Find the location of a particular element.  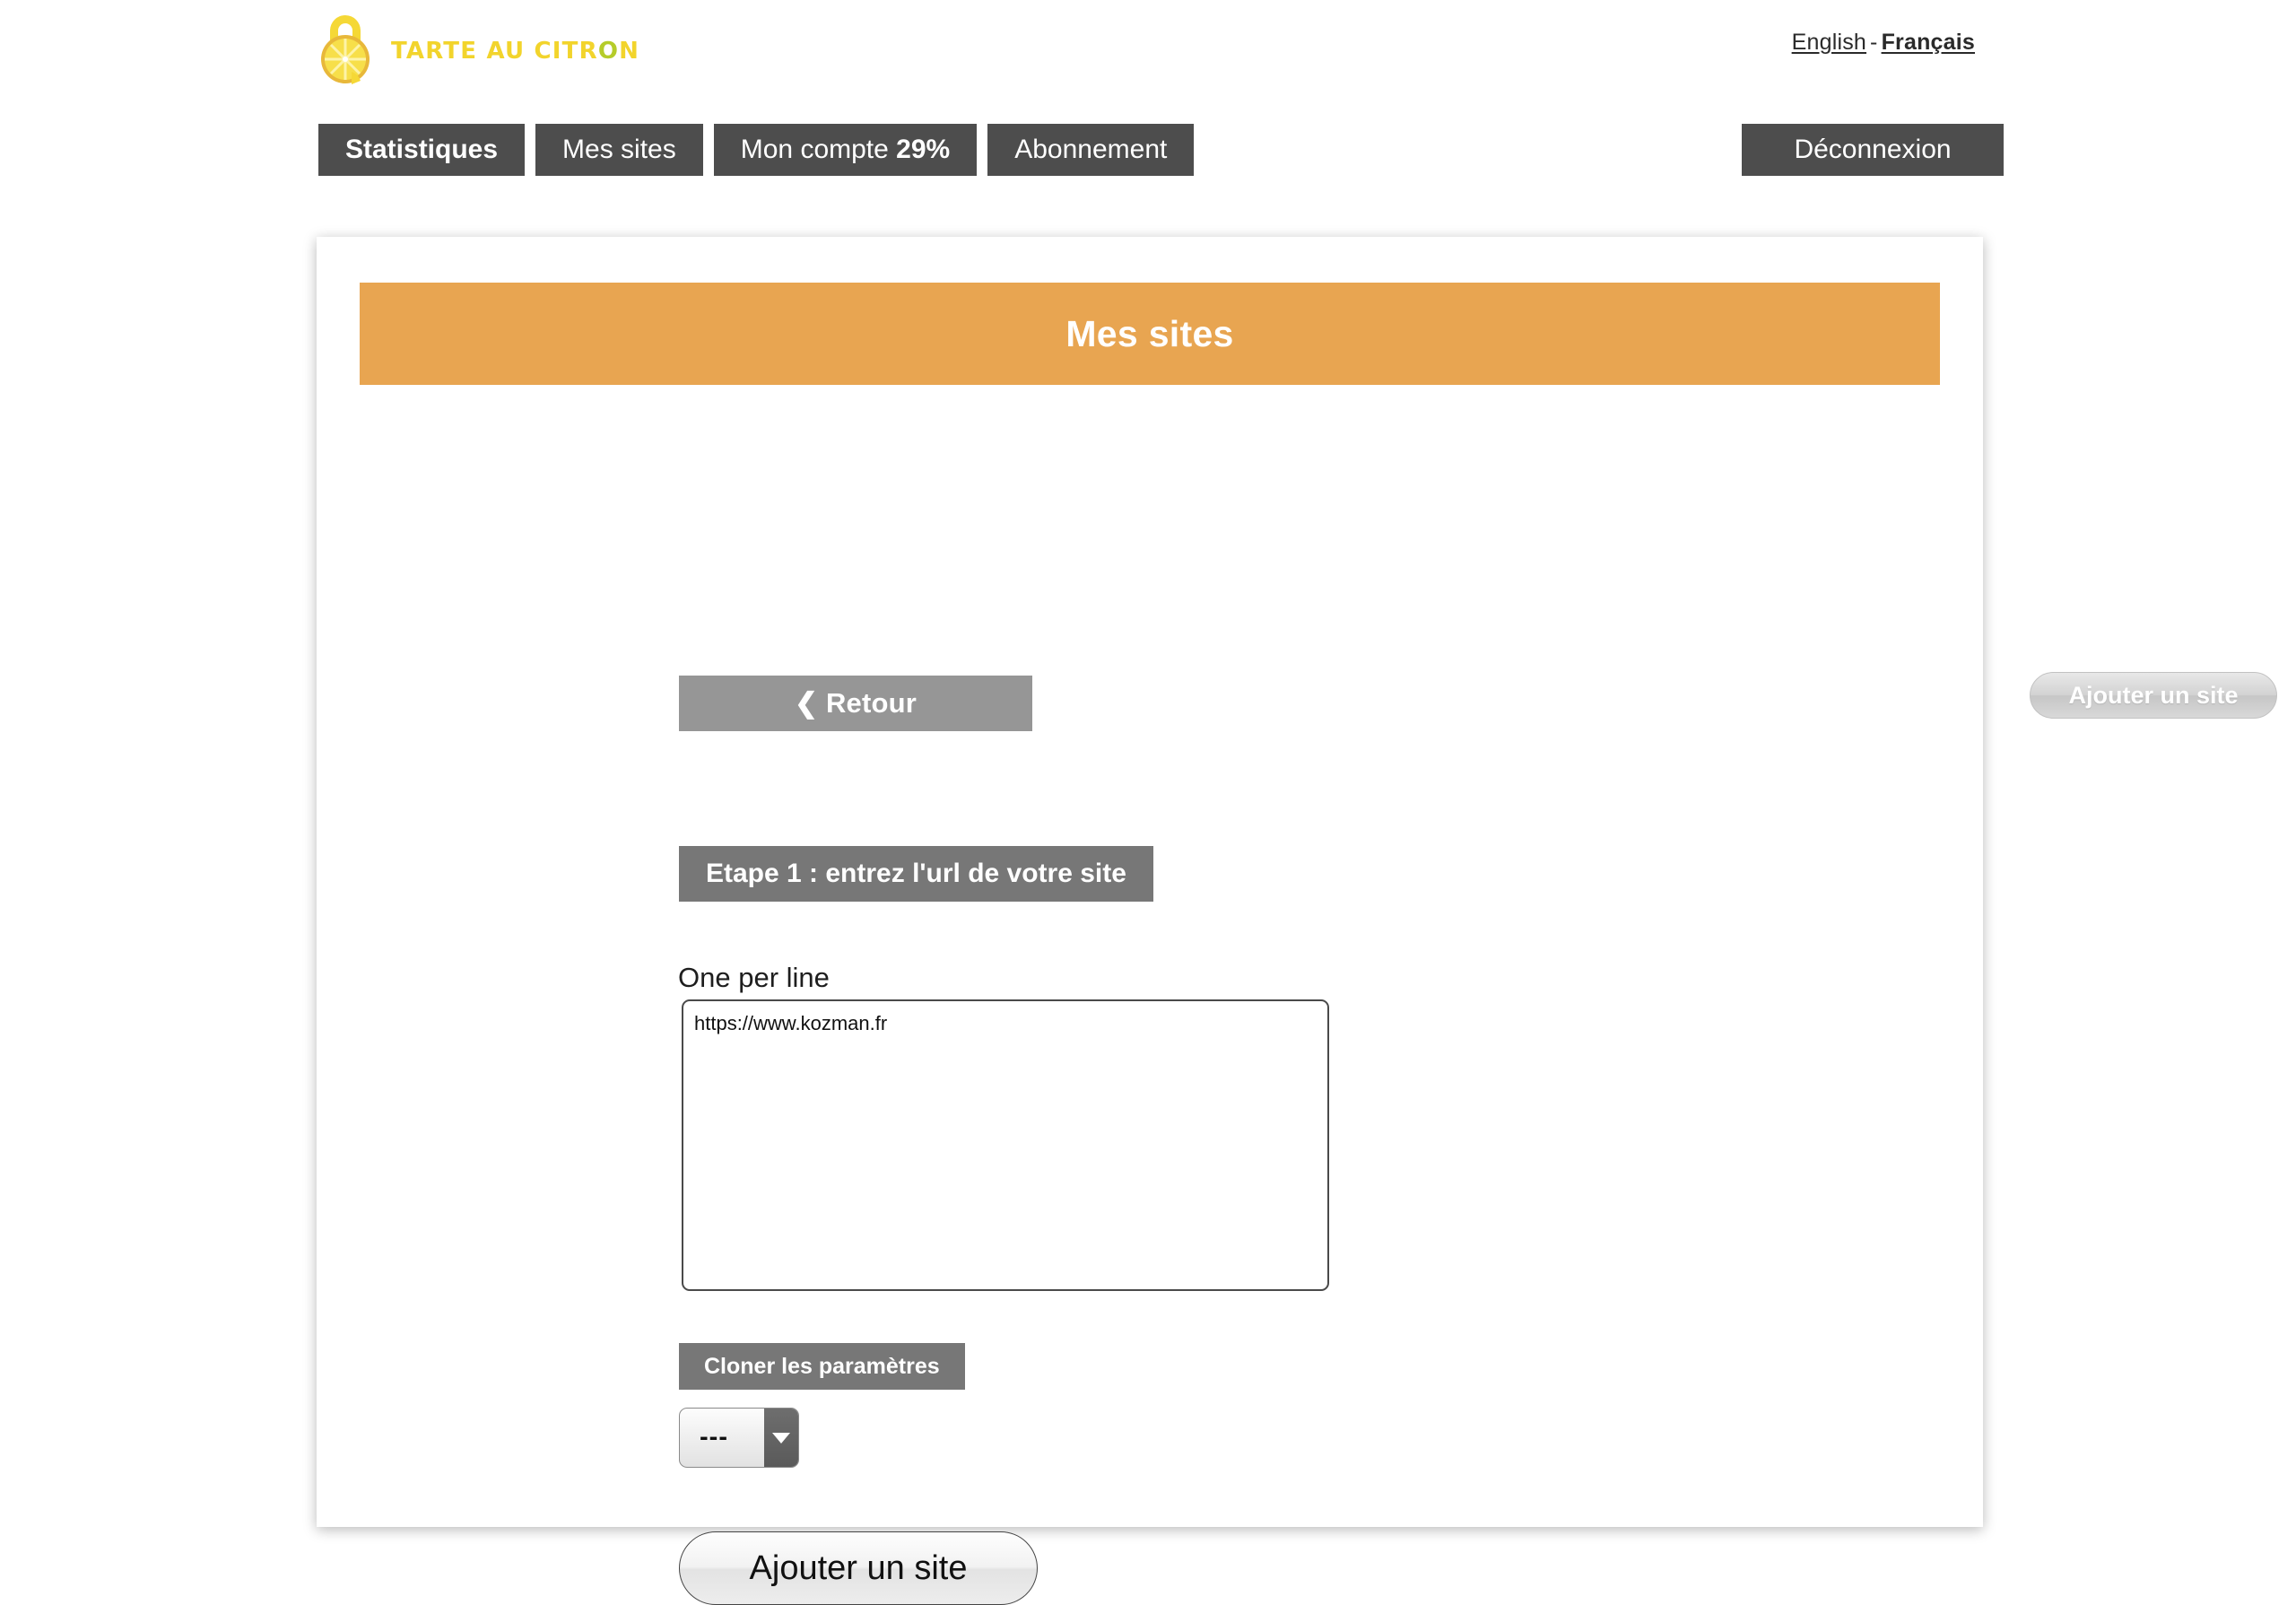

add-site-button-bottom: Ajouter un site is located at coordinates (858, 1568).